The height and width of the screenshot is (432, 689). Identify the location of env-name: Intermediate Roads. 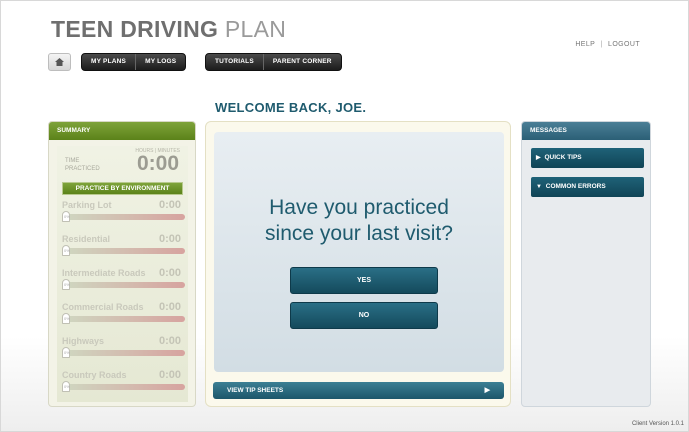
(104, 273).